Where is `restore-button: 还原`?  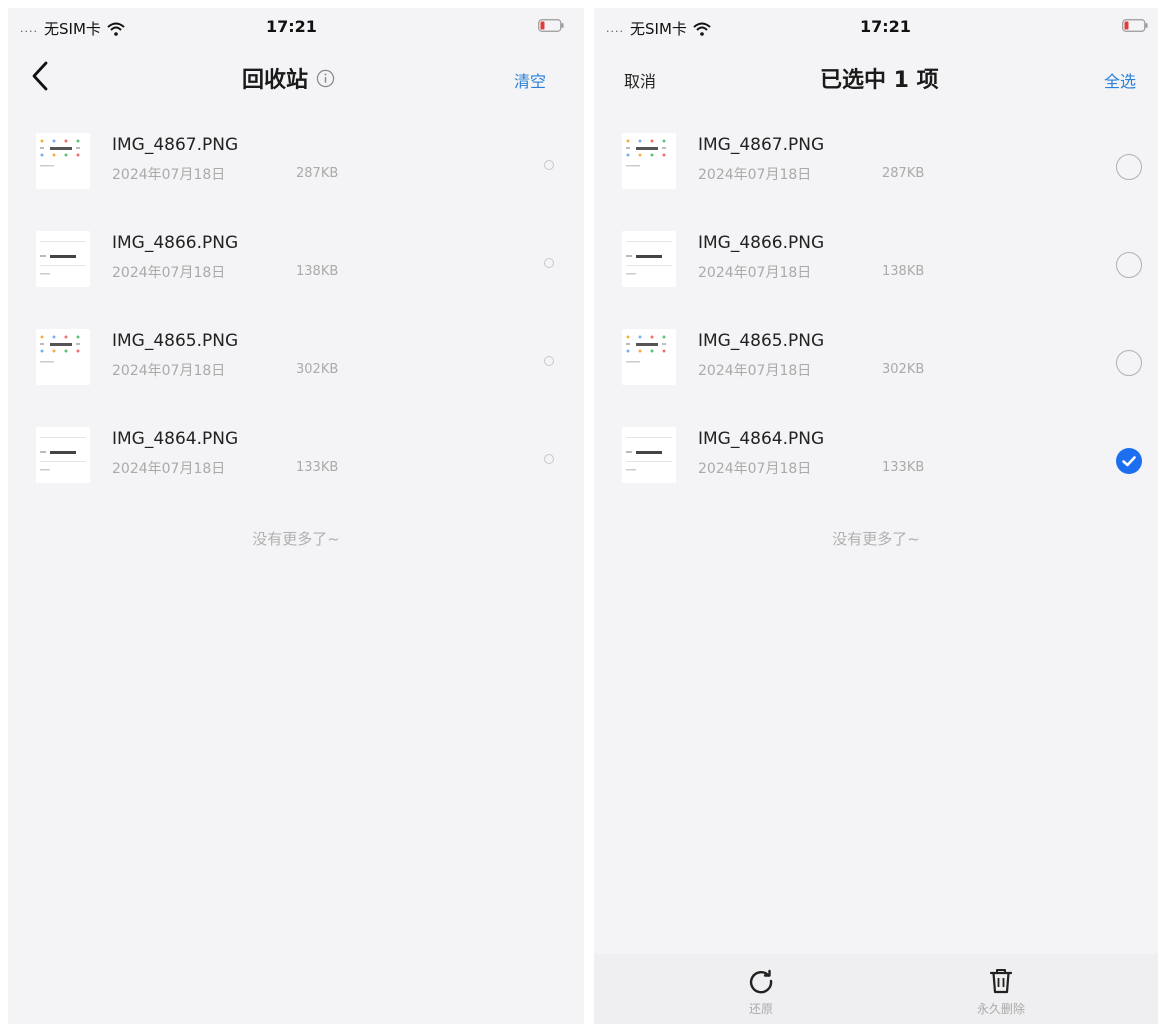 restore-button: 还原 is located at coordinates (761, 991).